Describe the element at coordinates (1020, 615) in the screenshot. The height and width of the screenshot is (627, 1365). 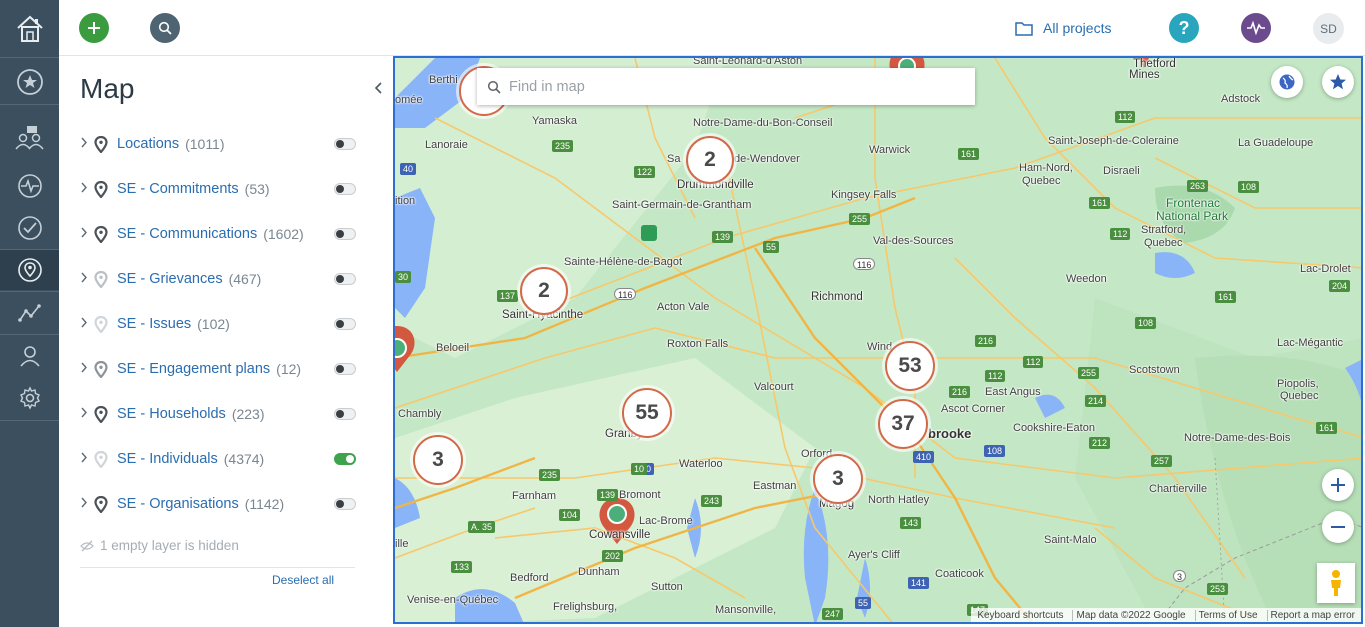
I see `keyboard-shortcuts-link: Keyboard shortcuts` at that location.